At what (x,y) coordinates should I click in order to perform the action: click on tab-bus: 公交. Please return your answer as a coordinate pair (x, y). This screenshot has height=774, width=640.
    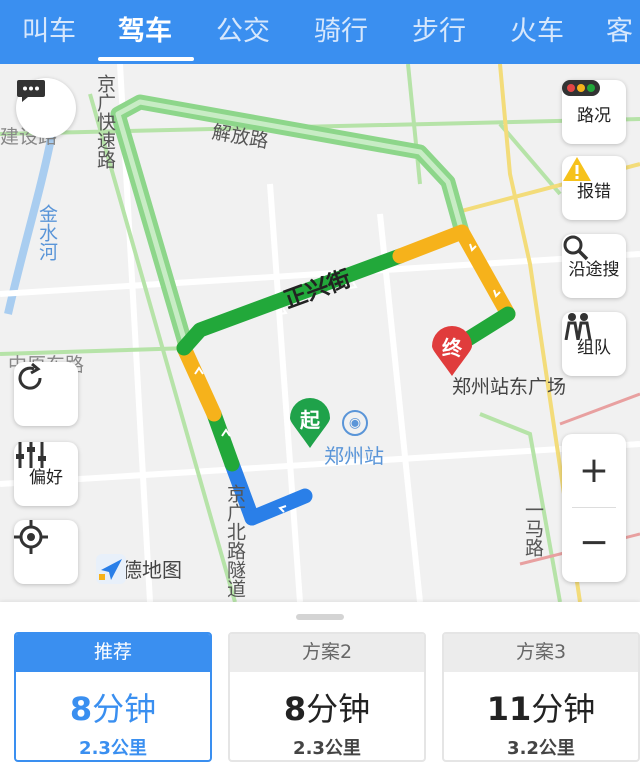
    Looking at the image, I should click on (243, 32).